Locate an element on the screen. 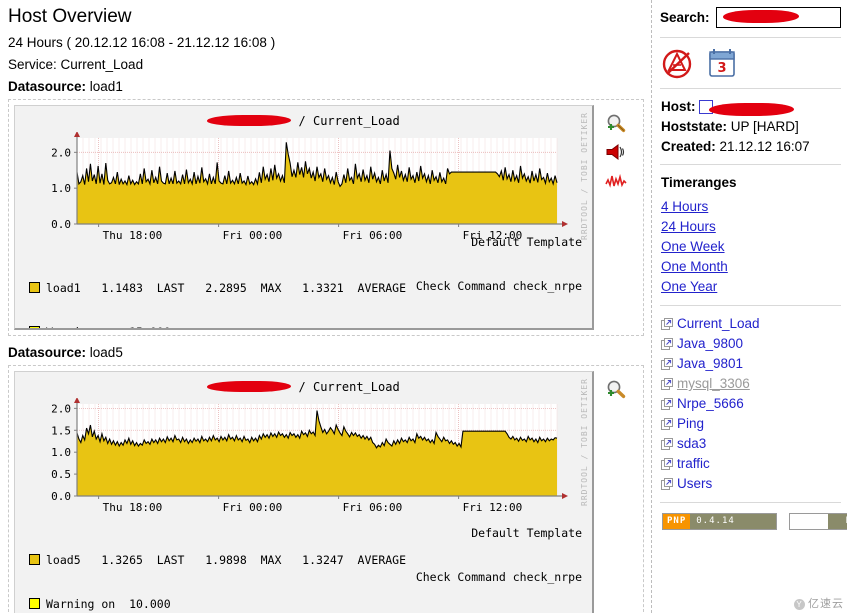  search-label: Search: is located at coordinates (685, 17).